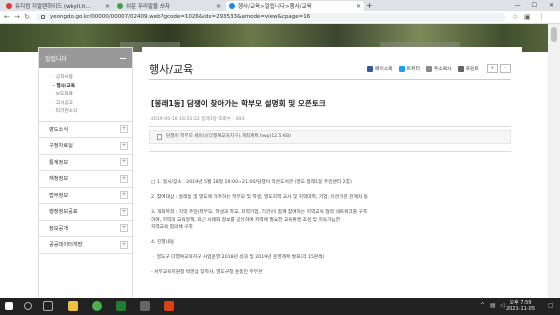 The width and height of the screenshot is (560, 315). Describe the element at coordinates (27, 17) in the screenshot. I see `reload-icon: ↻` at that location.